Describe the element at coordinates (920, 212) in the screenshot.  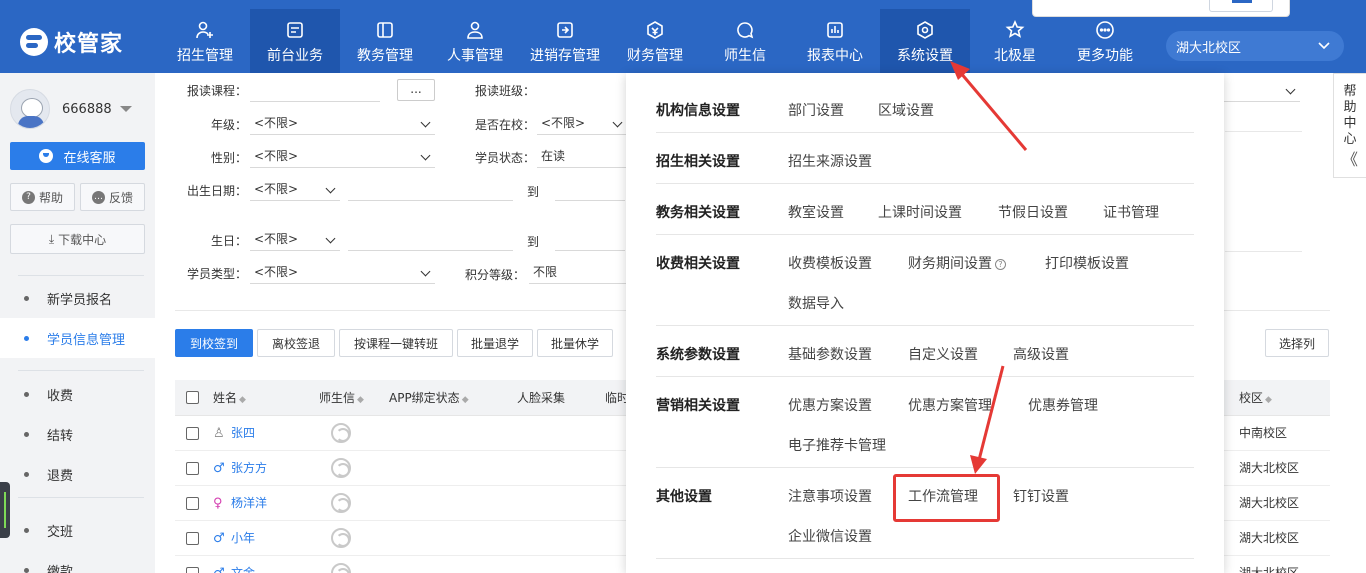
I see `link-class-time: 上课时间设置` at that location.